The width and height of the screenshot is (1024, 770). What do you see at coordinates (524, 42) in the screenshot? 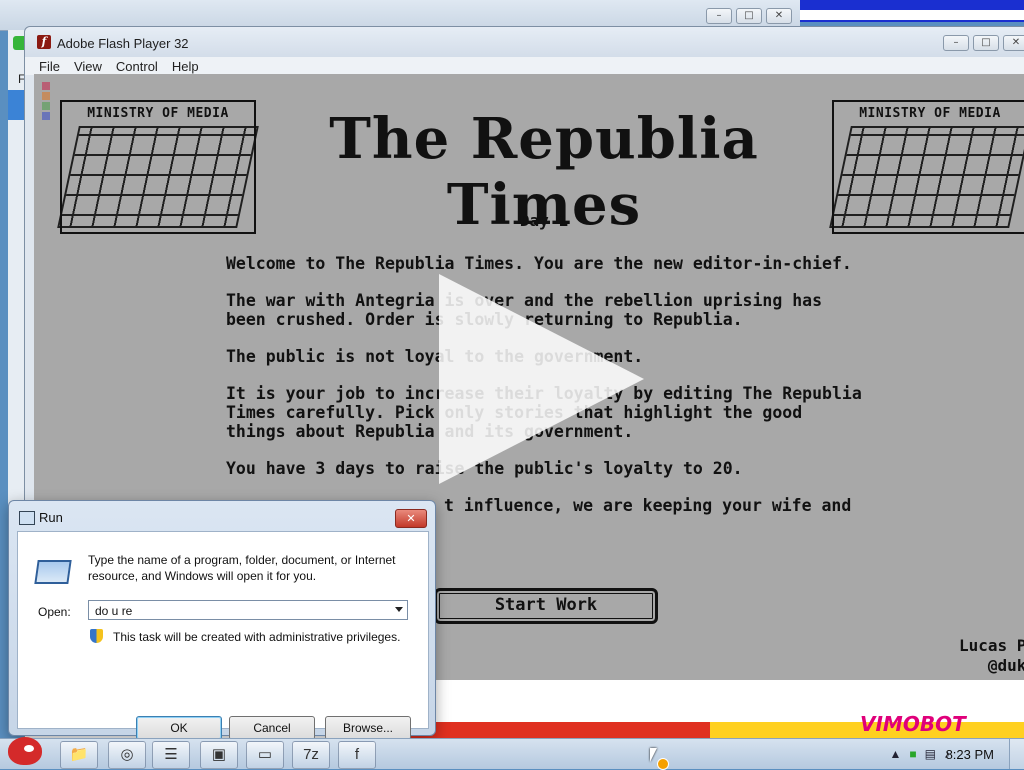
I see `flash-titlebar: f Adobe Flash Player 32 – □ ✕` at bounding box center [524, 42].